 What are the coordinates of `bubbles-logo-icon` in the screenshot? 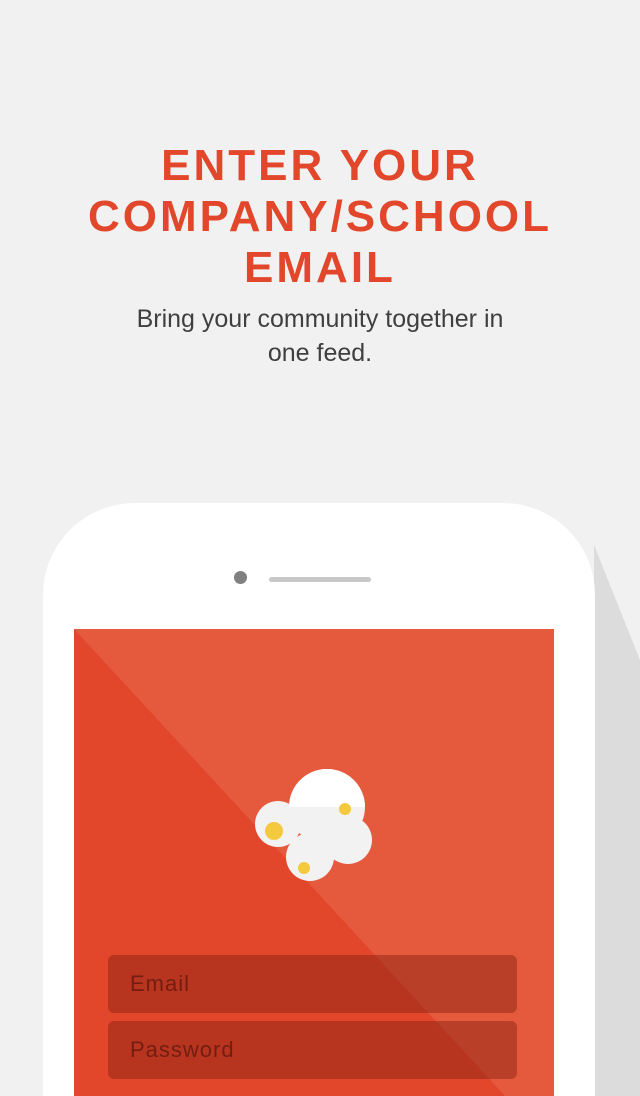 It's located at (313, 825).